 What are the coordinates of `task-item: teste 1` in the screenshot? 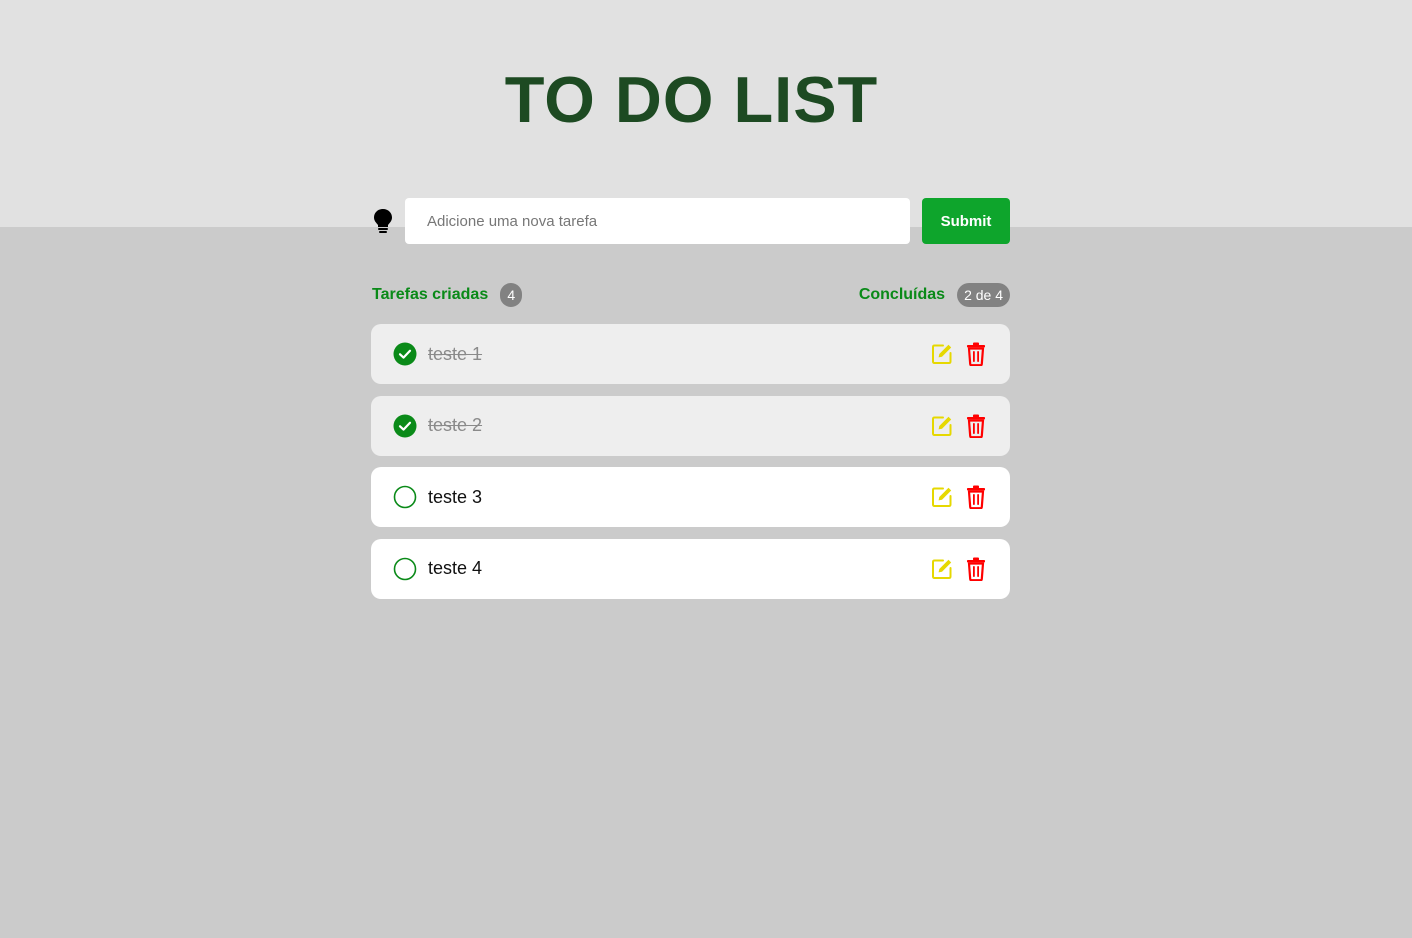 It's located at (690, 354).